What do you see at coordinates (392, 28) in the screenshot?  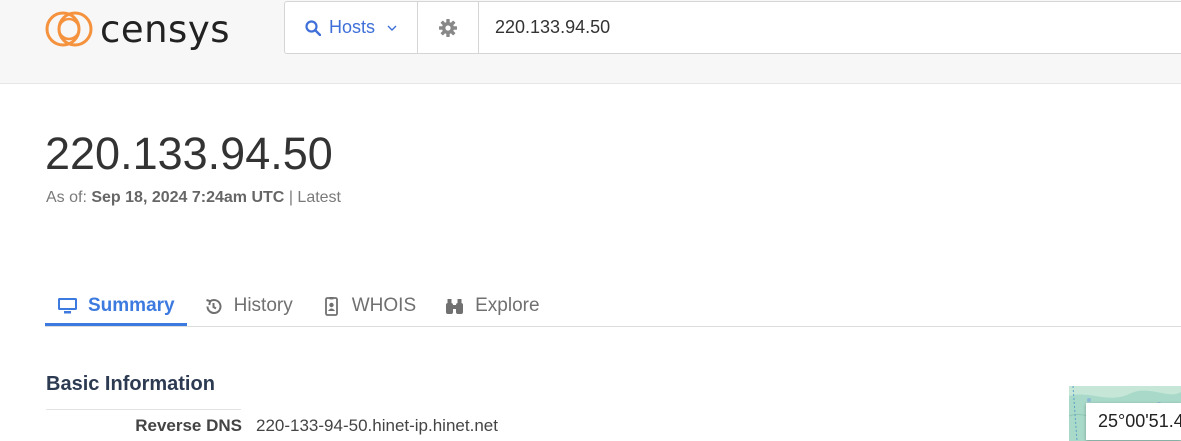 I see `chevron-down-icon` at bounding box center [392, 28].